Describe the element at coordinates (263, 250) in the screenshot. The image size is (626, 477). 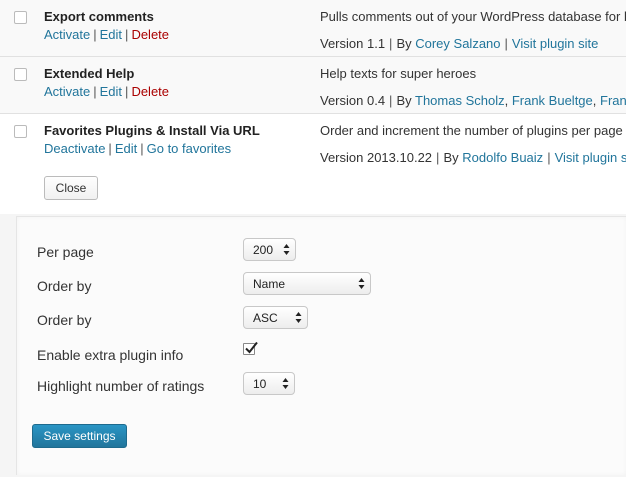
I see `per-page-value: 200` at that location.